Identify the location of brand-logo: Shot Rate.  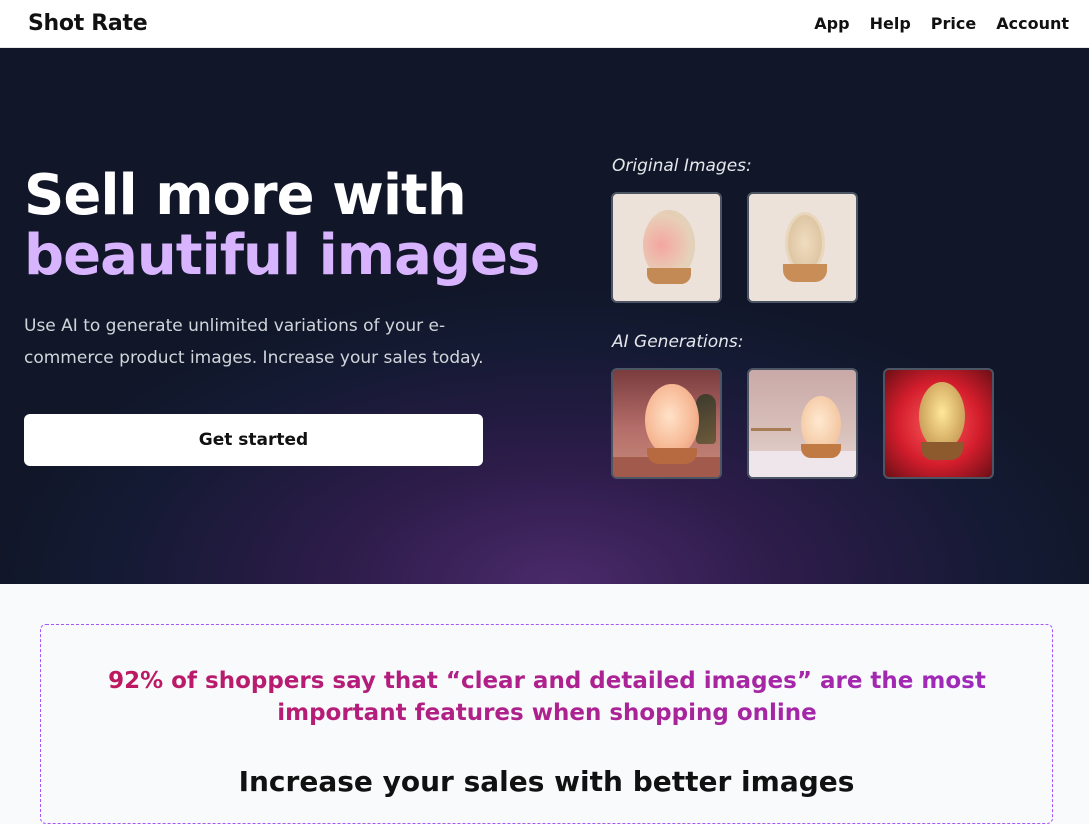
(88, 23).